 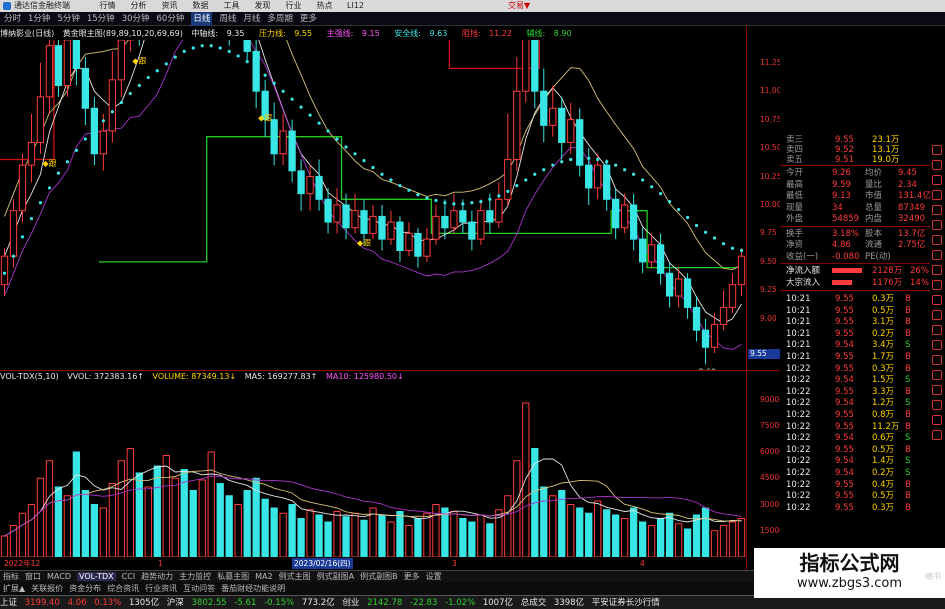 I want to click on period-8: 月线, so click(x=251, y=19).